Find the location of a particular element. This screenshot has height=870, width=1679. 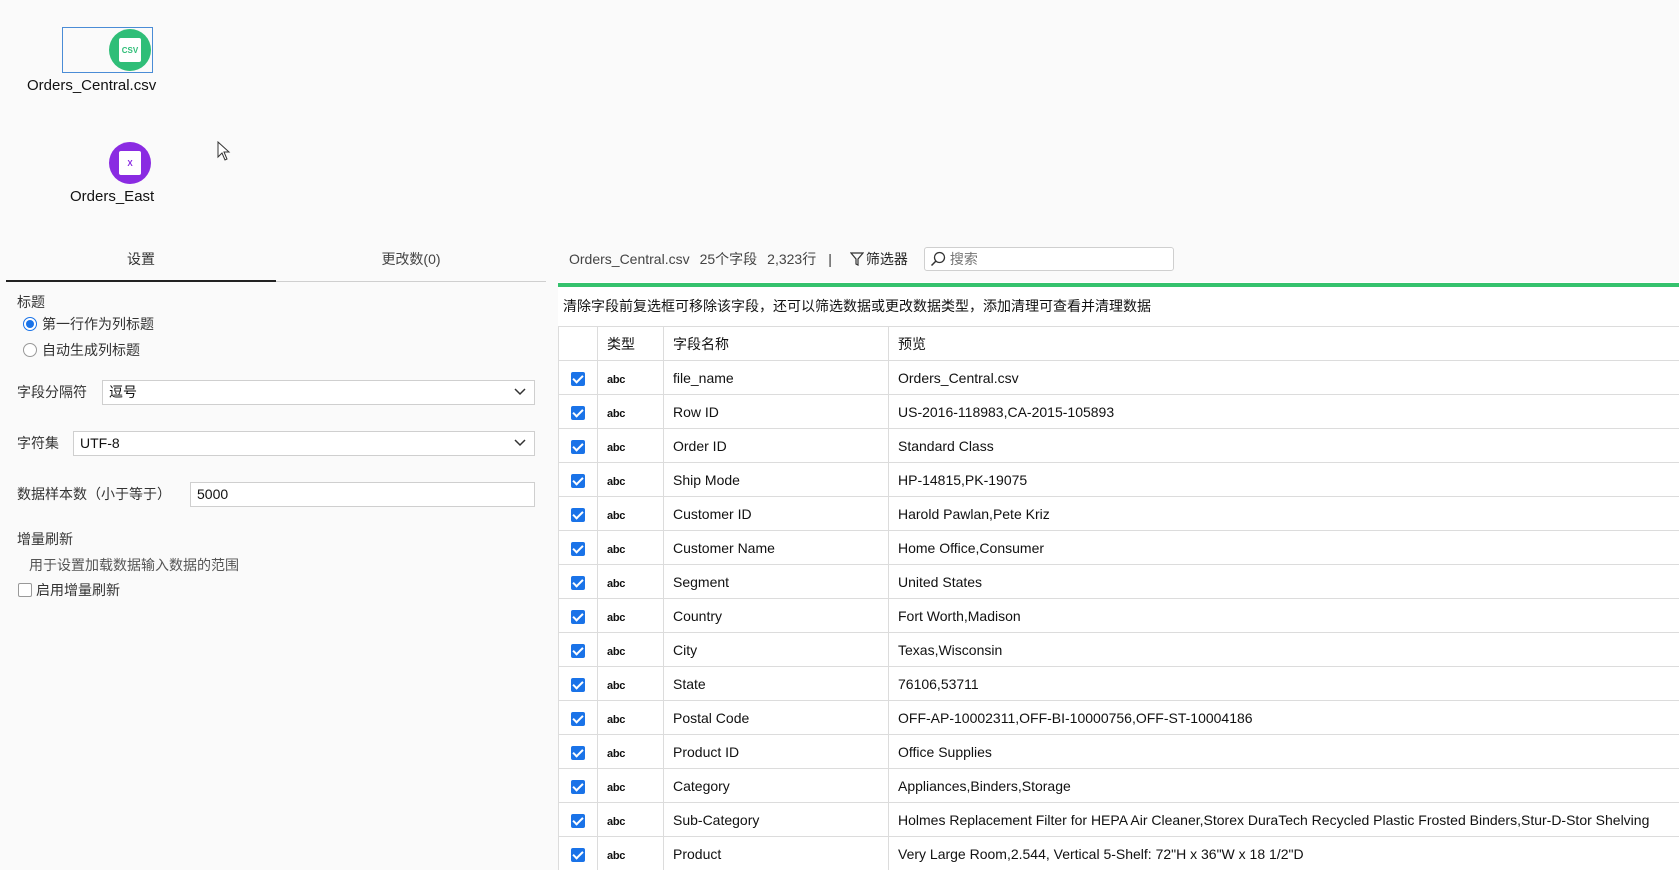

table-row: abc Product ID Office Supplies is located at coordinates (1118, 751).